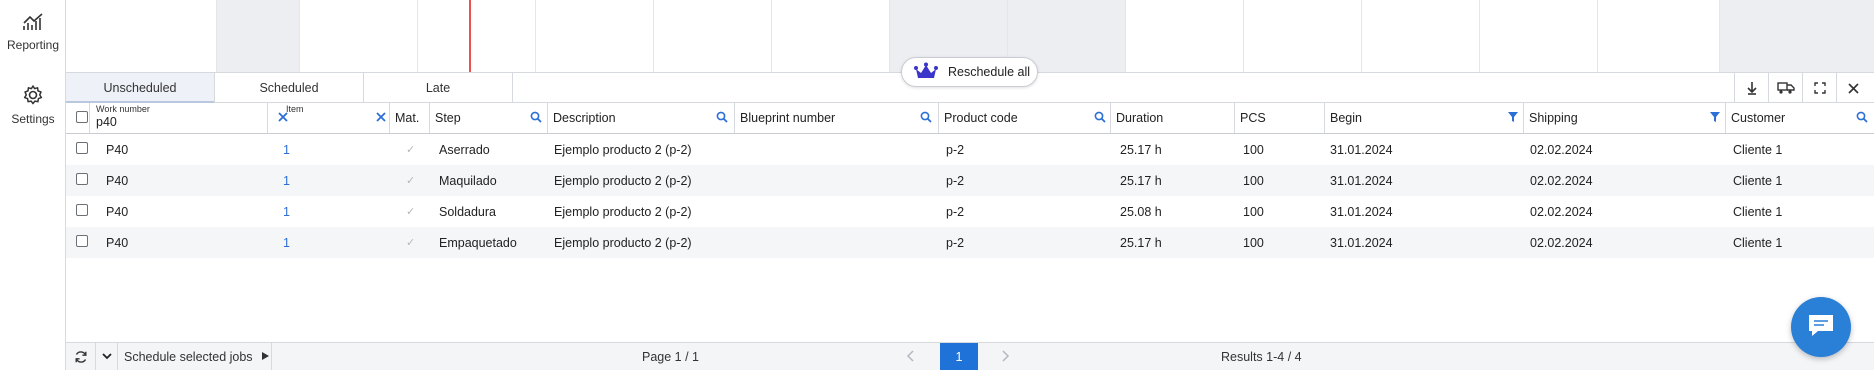 The width and height of the screenshot is (1874, 370). Describe the element at coordinates (321, 122) in the screenshot. I see `item-input` at that location.